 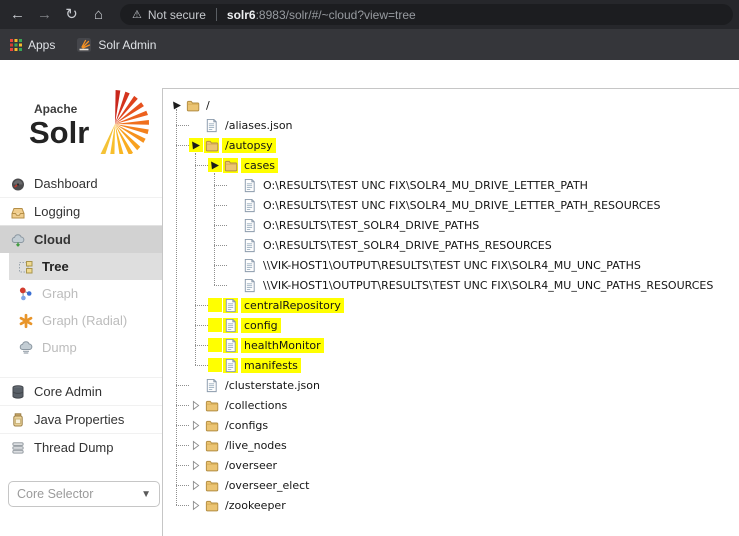 What do you see at coordinates (89, 124) in the screenshot?
I see `solr-sunburst-logo: Apache Solr` at bounding box center [89, 124].